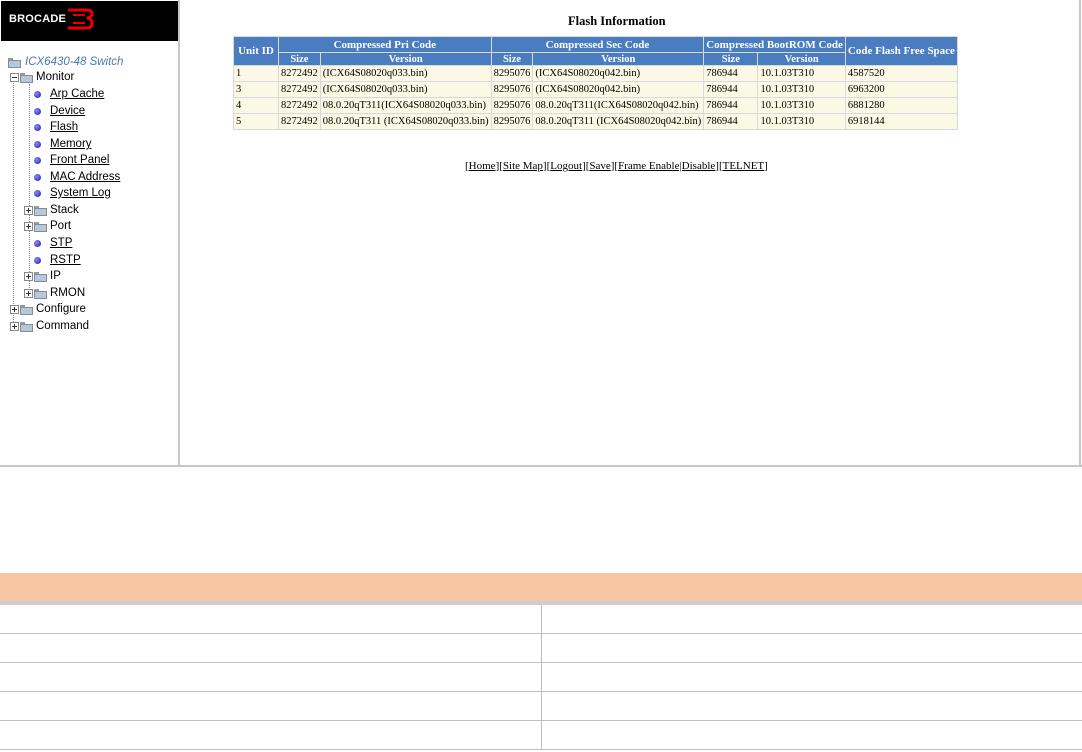  I want to click on tree-root-switch: ICX6430-48 Switch, so click(65, 62).